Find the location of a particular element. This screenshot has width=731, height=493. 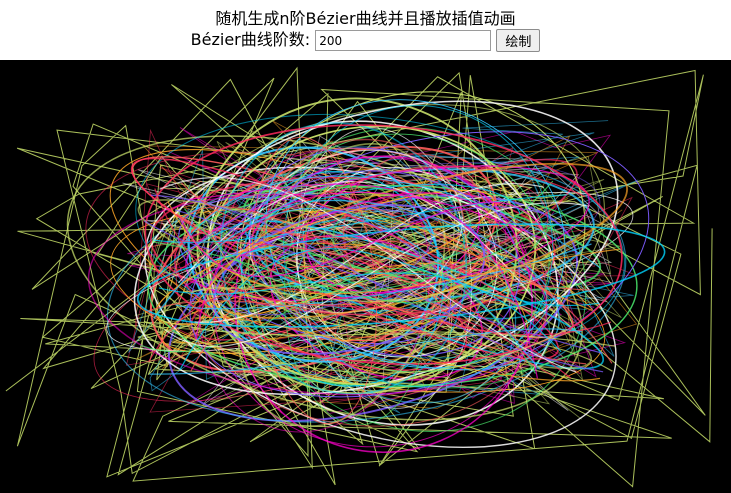

control-row: Bézier曲线阶数: 绘制 is located at coordinates (365, 40).